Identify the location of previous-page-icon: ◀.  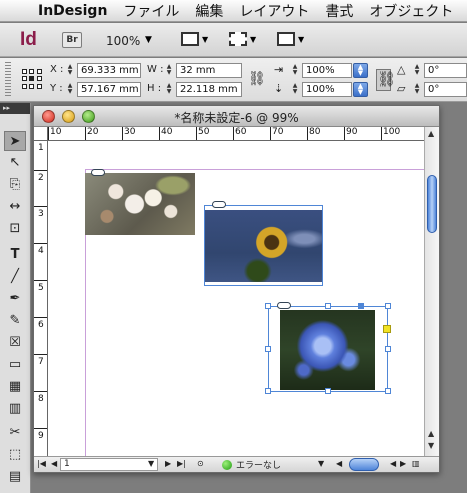
(54, 463).